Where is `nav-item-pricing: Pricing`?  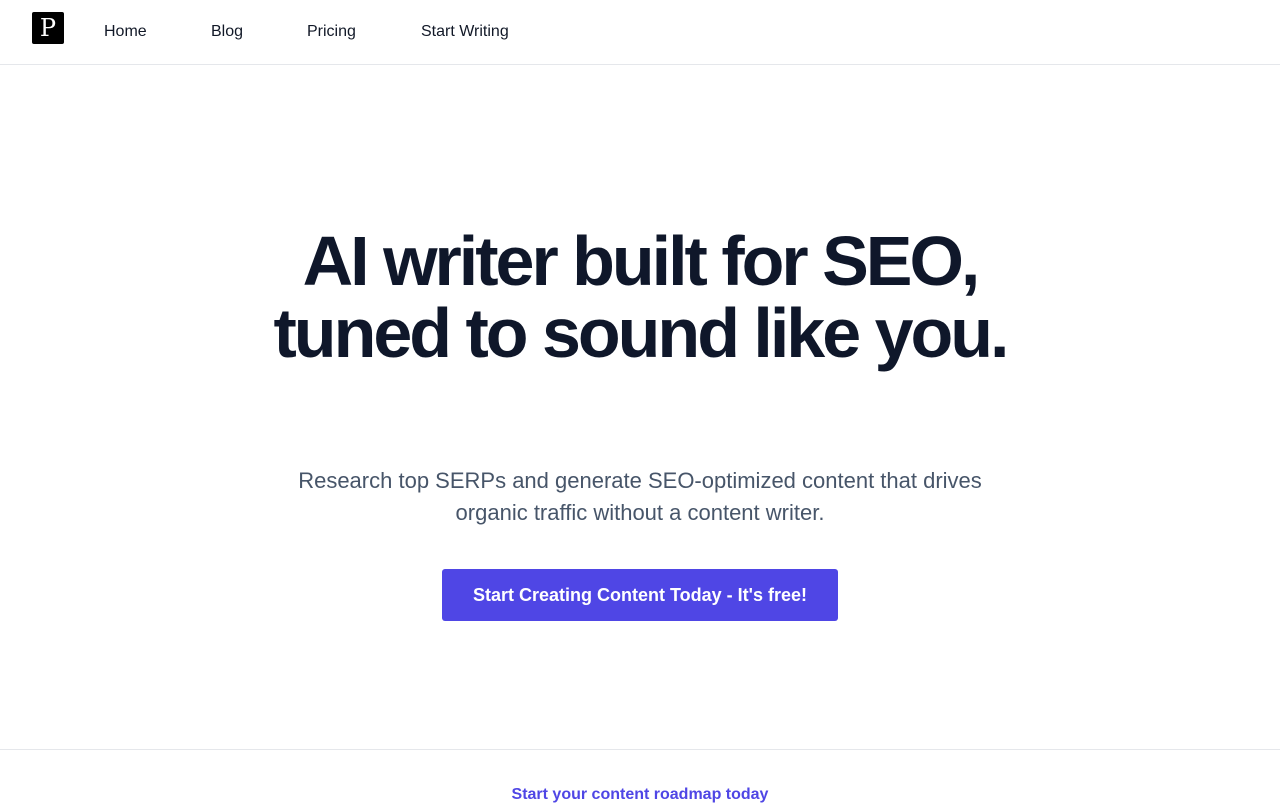
nav-item-pricing: Pricing is located at coordinates (331, 32).